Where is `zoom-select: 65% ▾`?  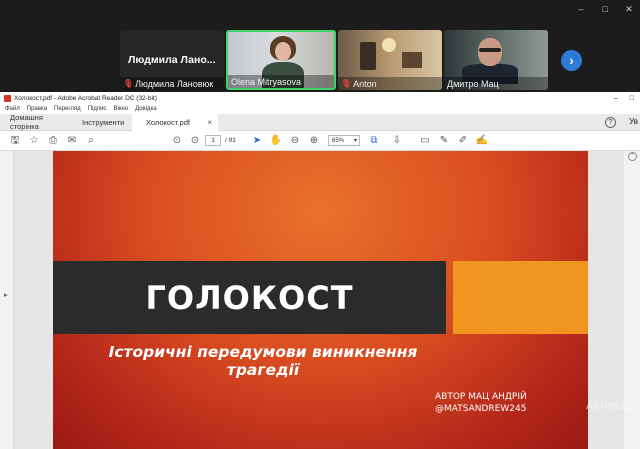
zoom-select: 65% ▾ is located at coordinates (344, 140).